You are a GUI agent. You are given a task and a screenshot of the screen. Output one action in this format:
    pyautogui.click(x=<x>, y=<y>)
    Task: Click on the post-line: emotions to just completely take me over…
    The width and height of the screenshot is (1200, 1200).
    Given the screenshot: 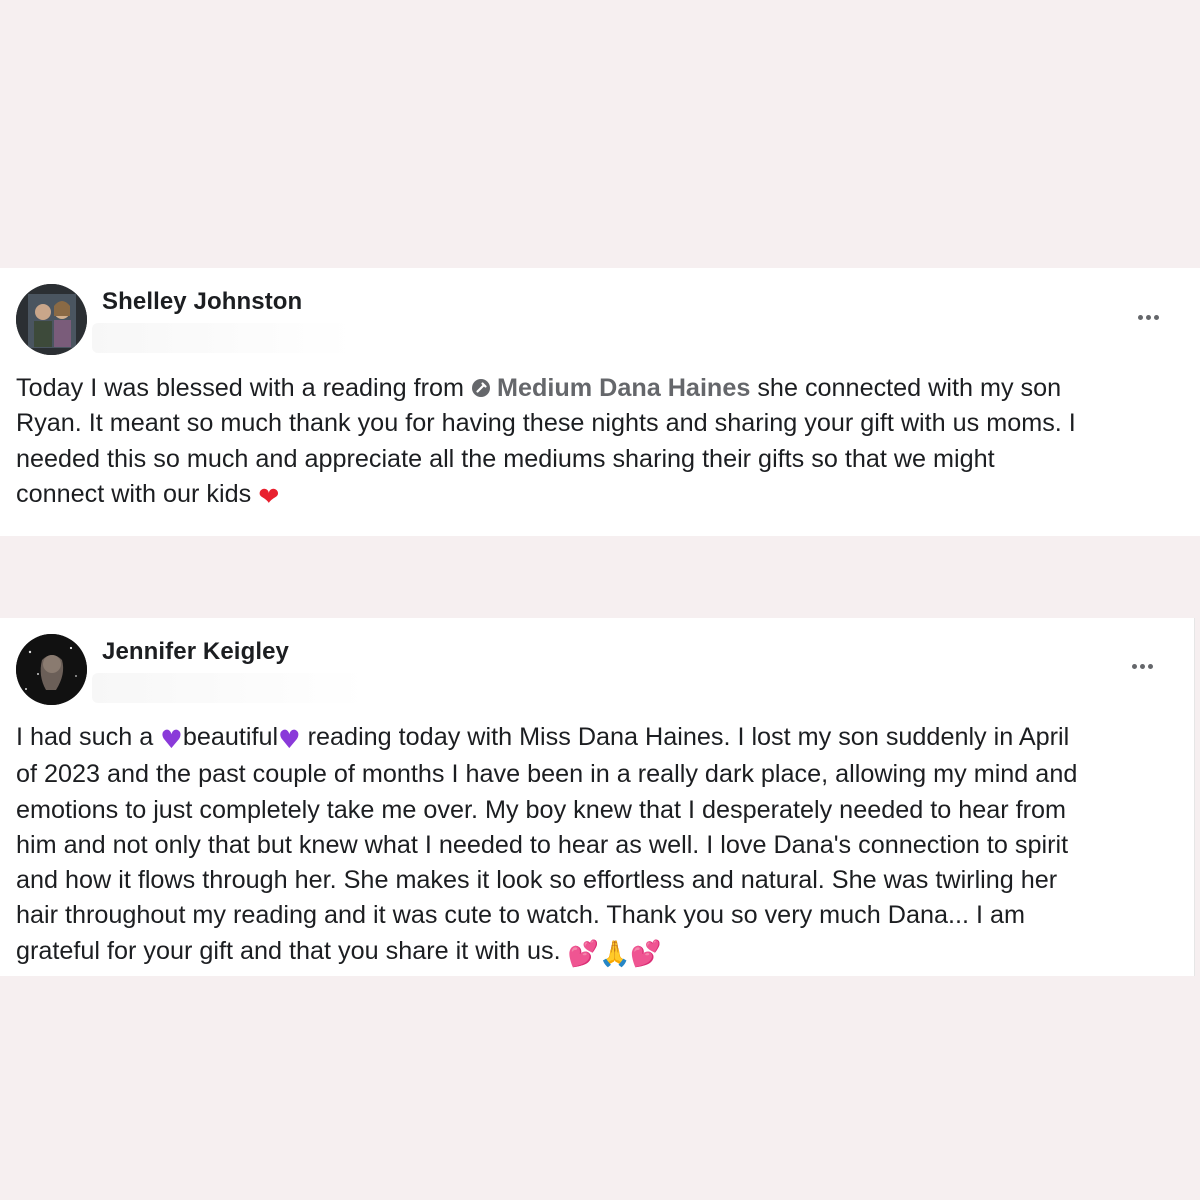 What is the action you would take?
    pyautogui.click(x=541, y=809)
    